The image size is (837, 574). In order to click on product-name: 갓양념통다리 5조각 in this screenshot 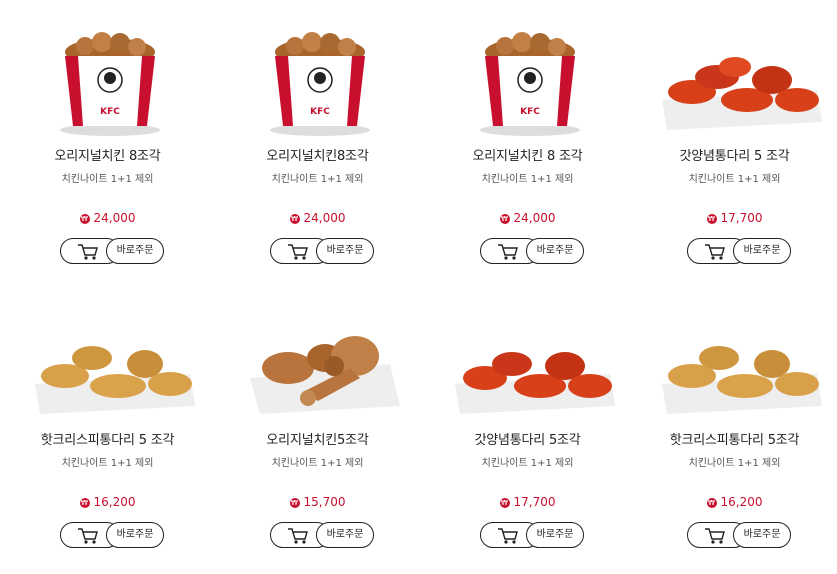, I will do `click(527, 440)`.